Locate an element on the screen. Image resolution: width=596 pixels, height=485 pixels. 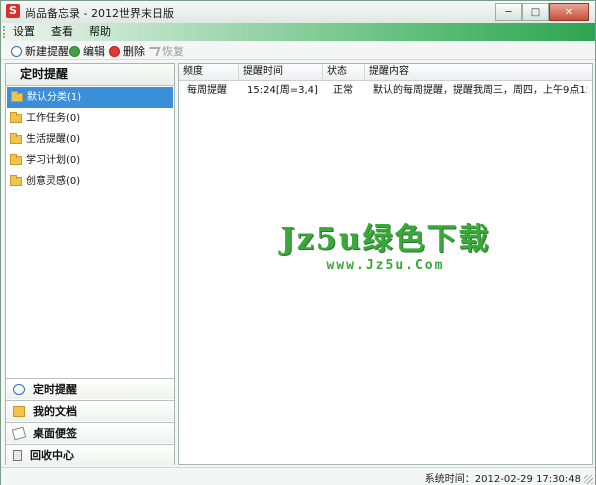
resize-grip-icon is located at coordinates (588, 479).